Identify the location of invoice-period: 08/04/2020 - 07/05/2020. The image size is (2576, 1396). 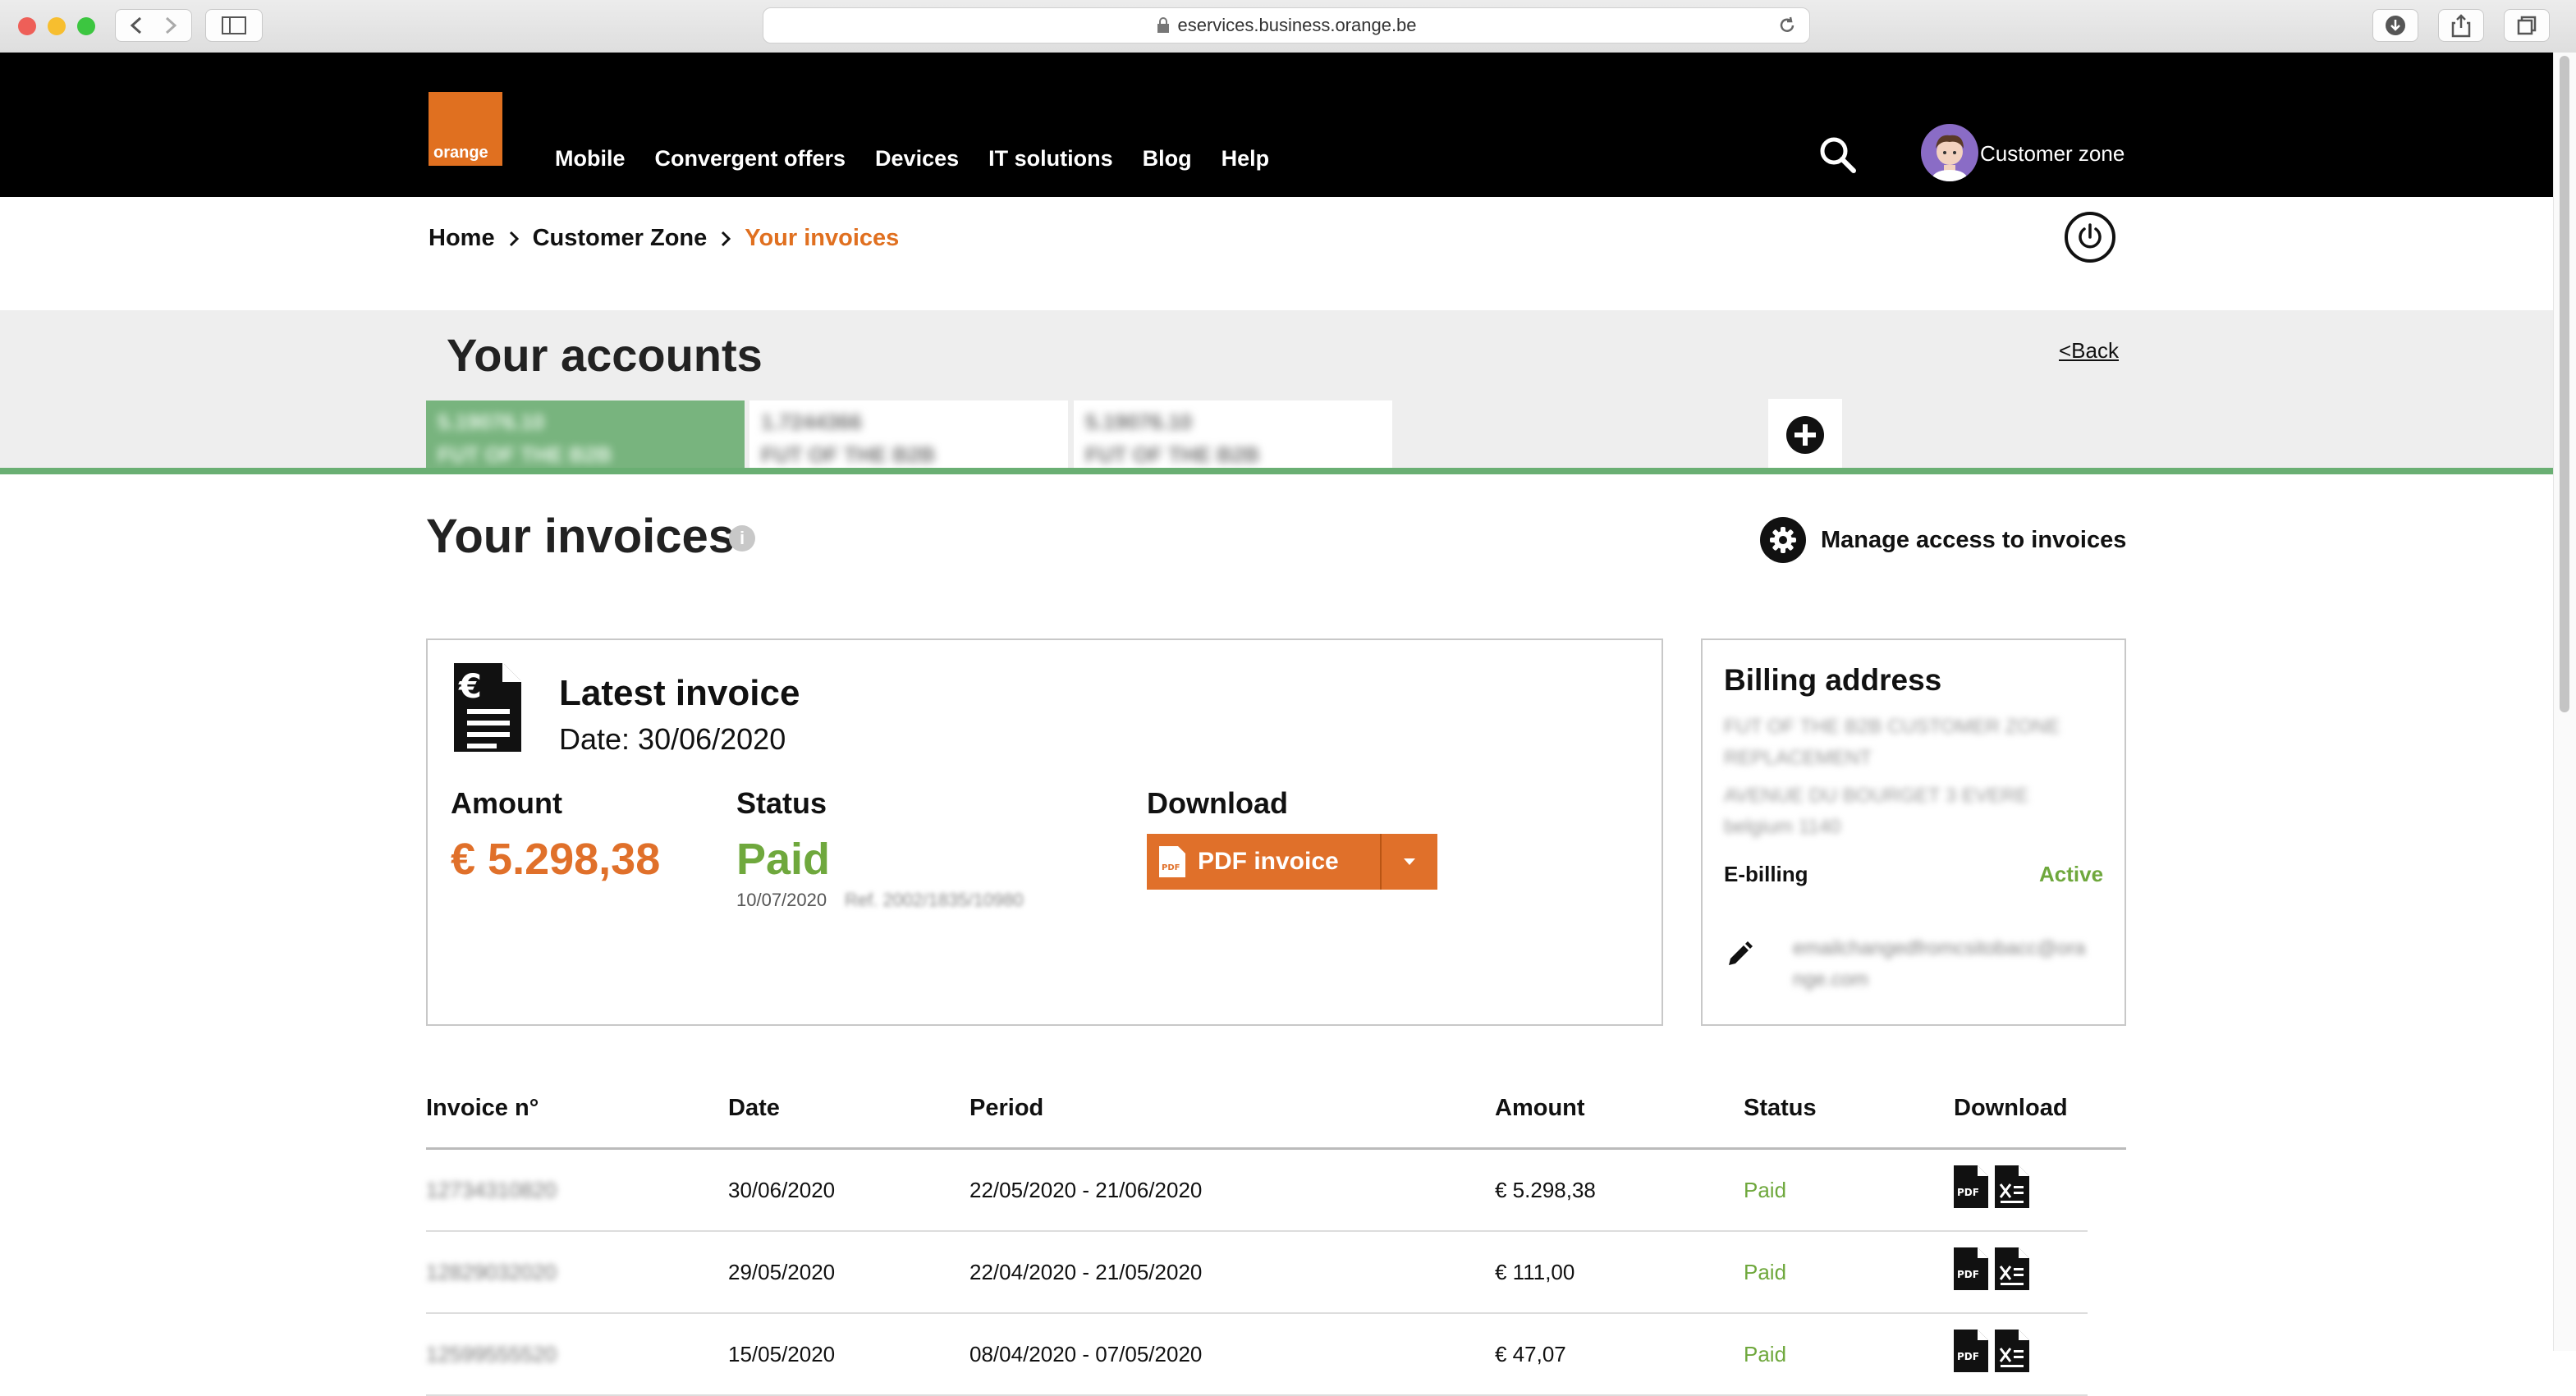
(1086, 1354).